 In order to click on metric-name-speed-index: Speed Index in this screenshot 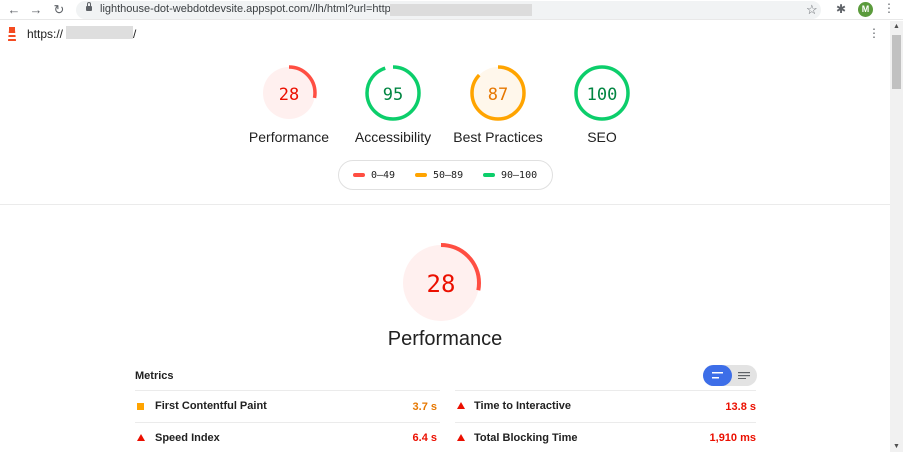, I will do `click(187, 438)`.